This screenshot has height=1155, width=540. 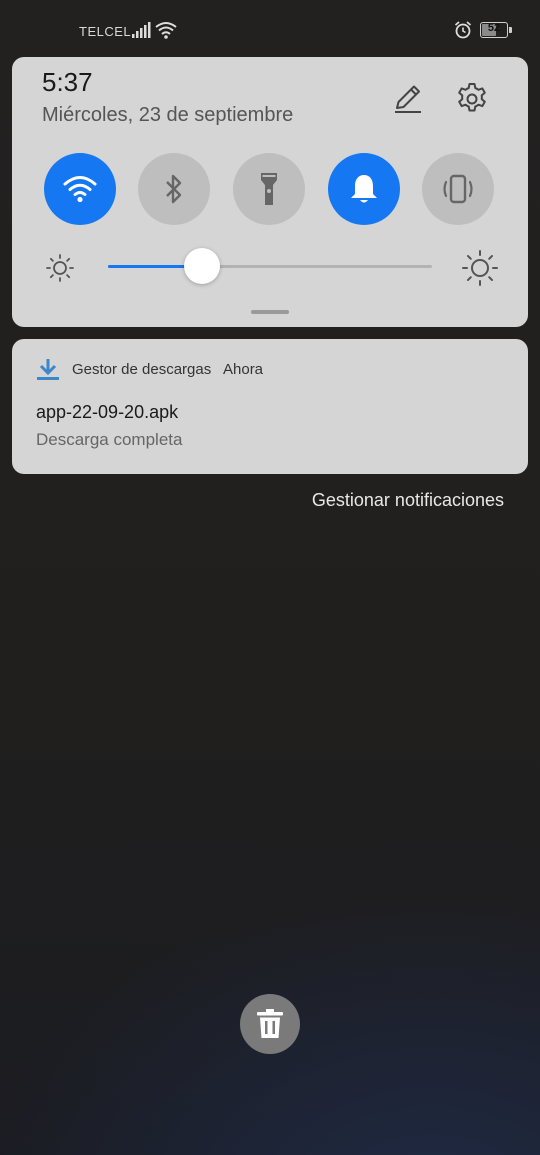 I want to click on vibrate-icon, so click(x=458, y=189).